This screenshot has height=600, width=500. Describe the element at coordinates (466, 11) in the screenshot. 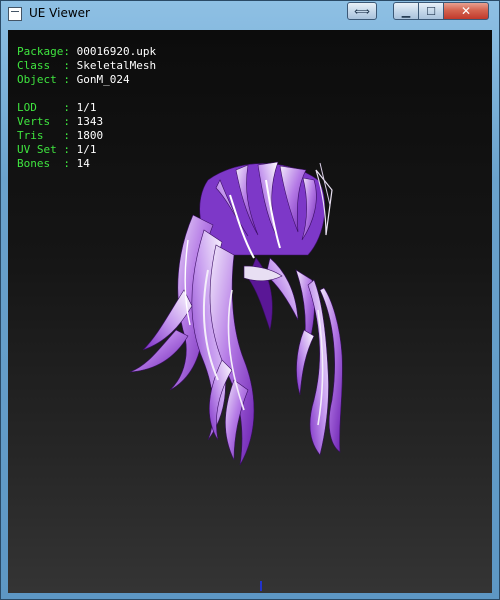

I see `close-button: ✕` at that location.